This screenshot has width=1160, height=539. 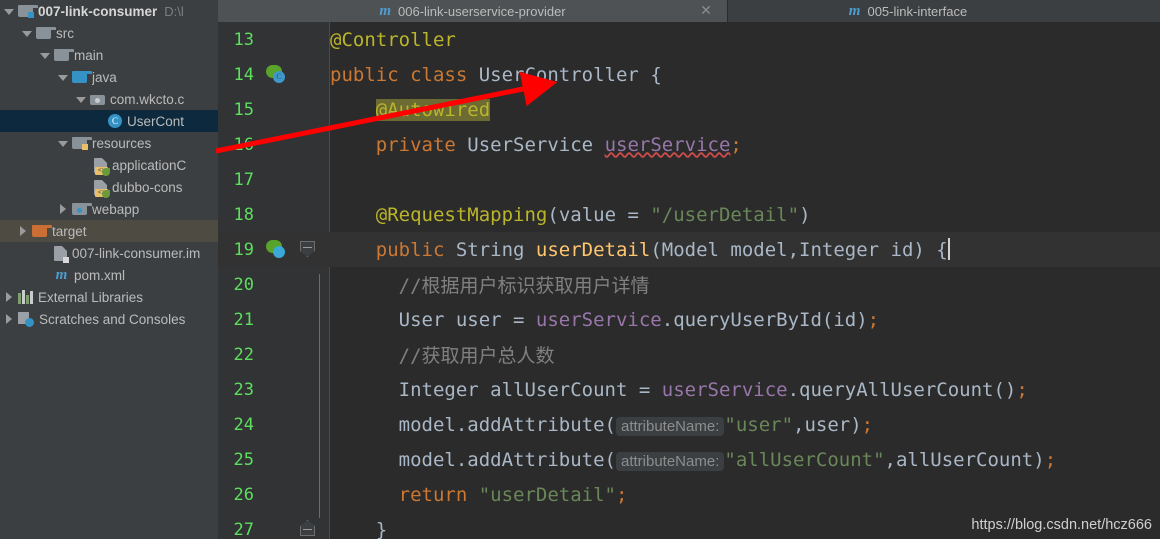 I want to click on line-number: 13, so click(x=243, y=39).